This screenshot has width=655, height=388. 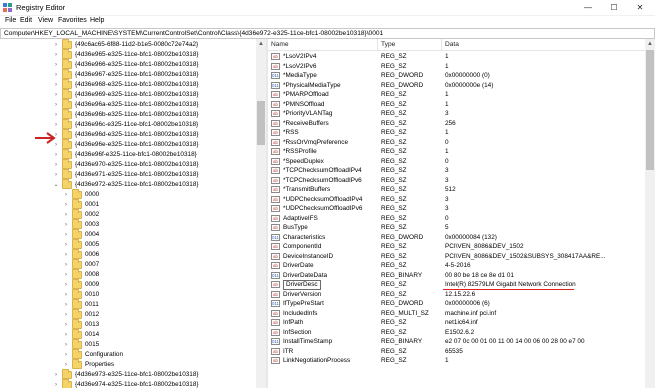 I want to click on value-row: ab ComponentId REG_SZ PCI\VEN_8086&DEV_1502, so click(x=456, y=247).